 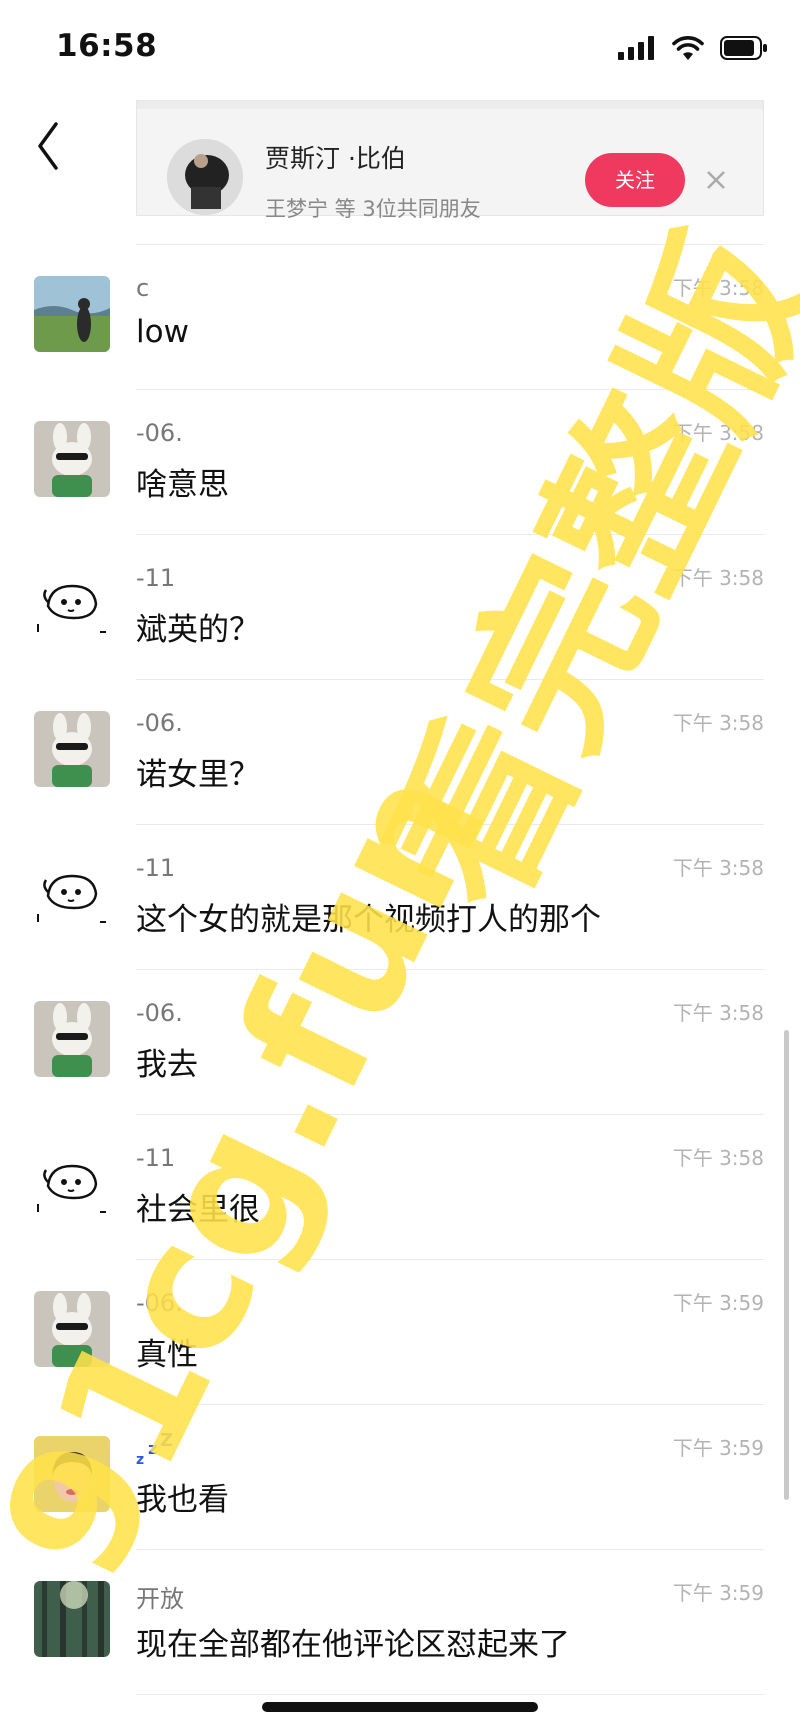 I want to click on message-text: 社会里很, so click(x=198, y=1210).